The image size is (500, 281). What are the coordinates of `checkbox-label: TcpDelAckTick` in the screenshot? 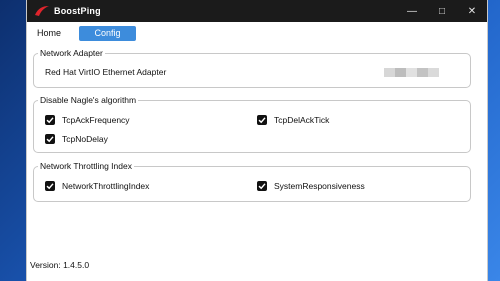 It's located at (302, 120).